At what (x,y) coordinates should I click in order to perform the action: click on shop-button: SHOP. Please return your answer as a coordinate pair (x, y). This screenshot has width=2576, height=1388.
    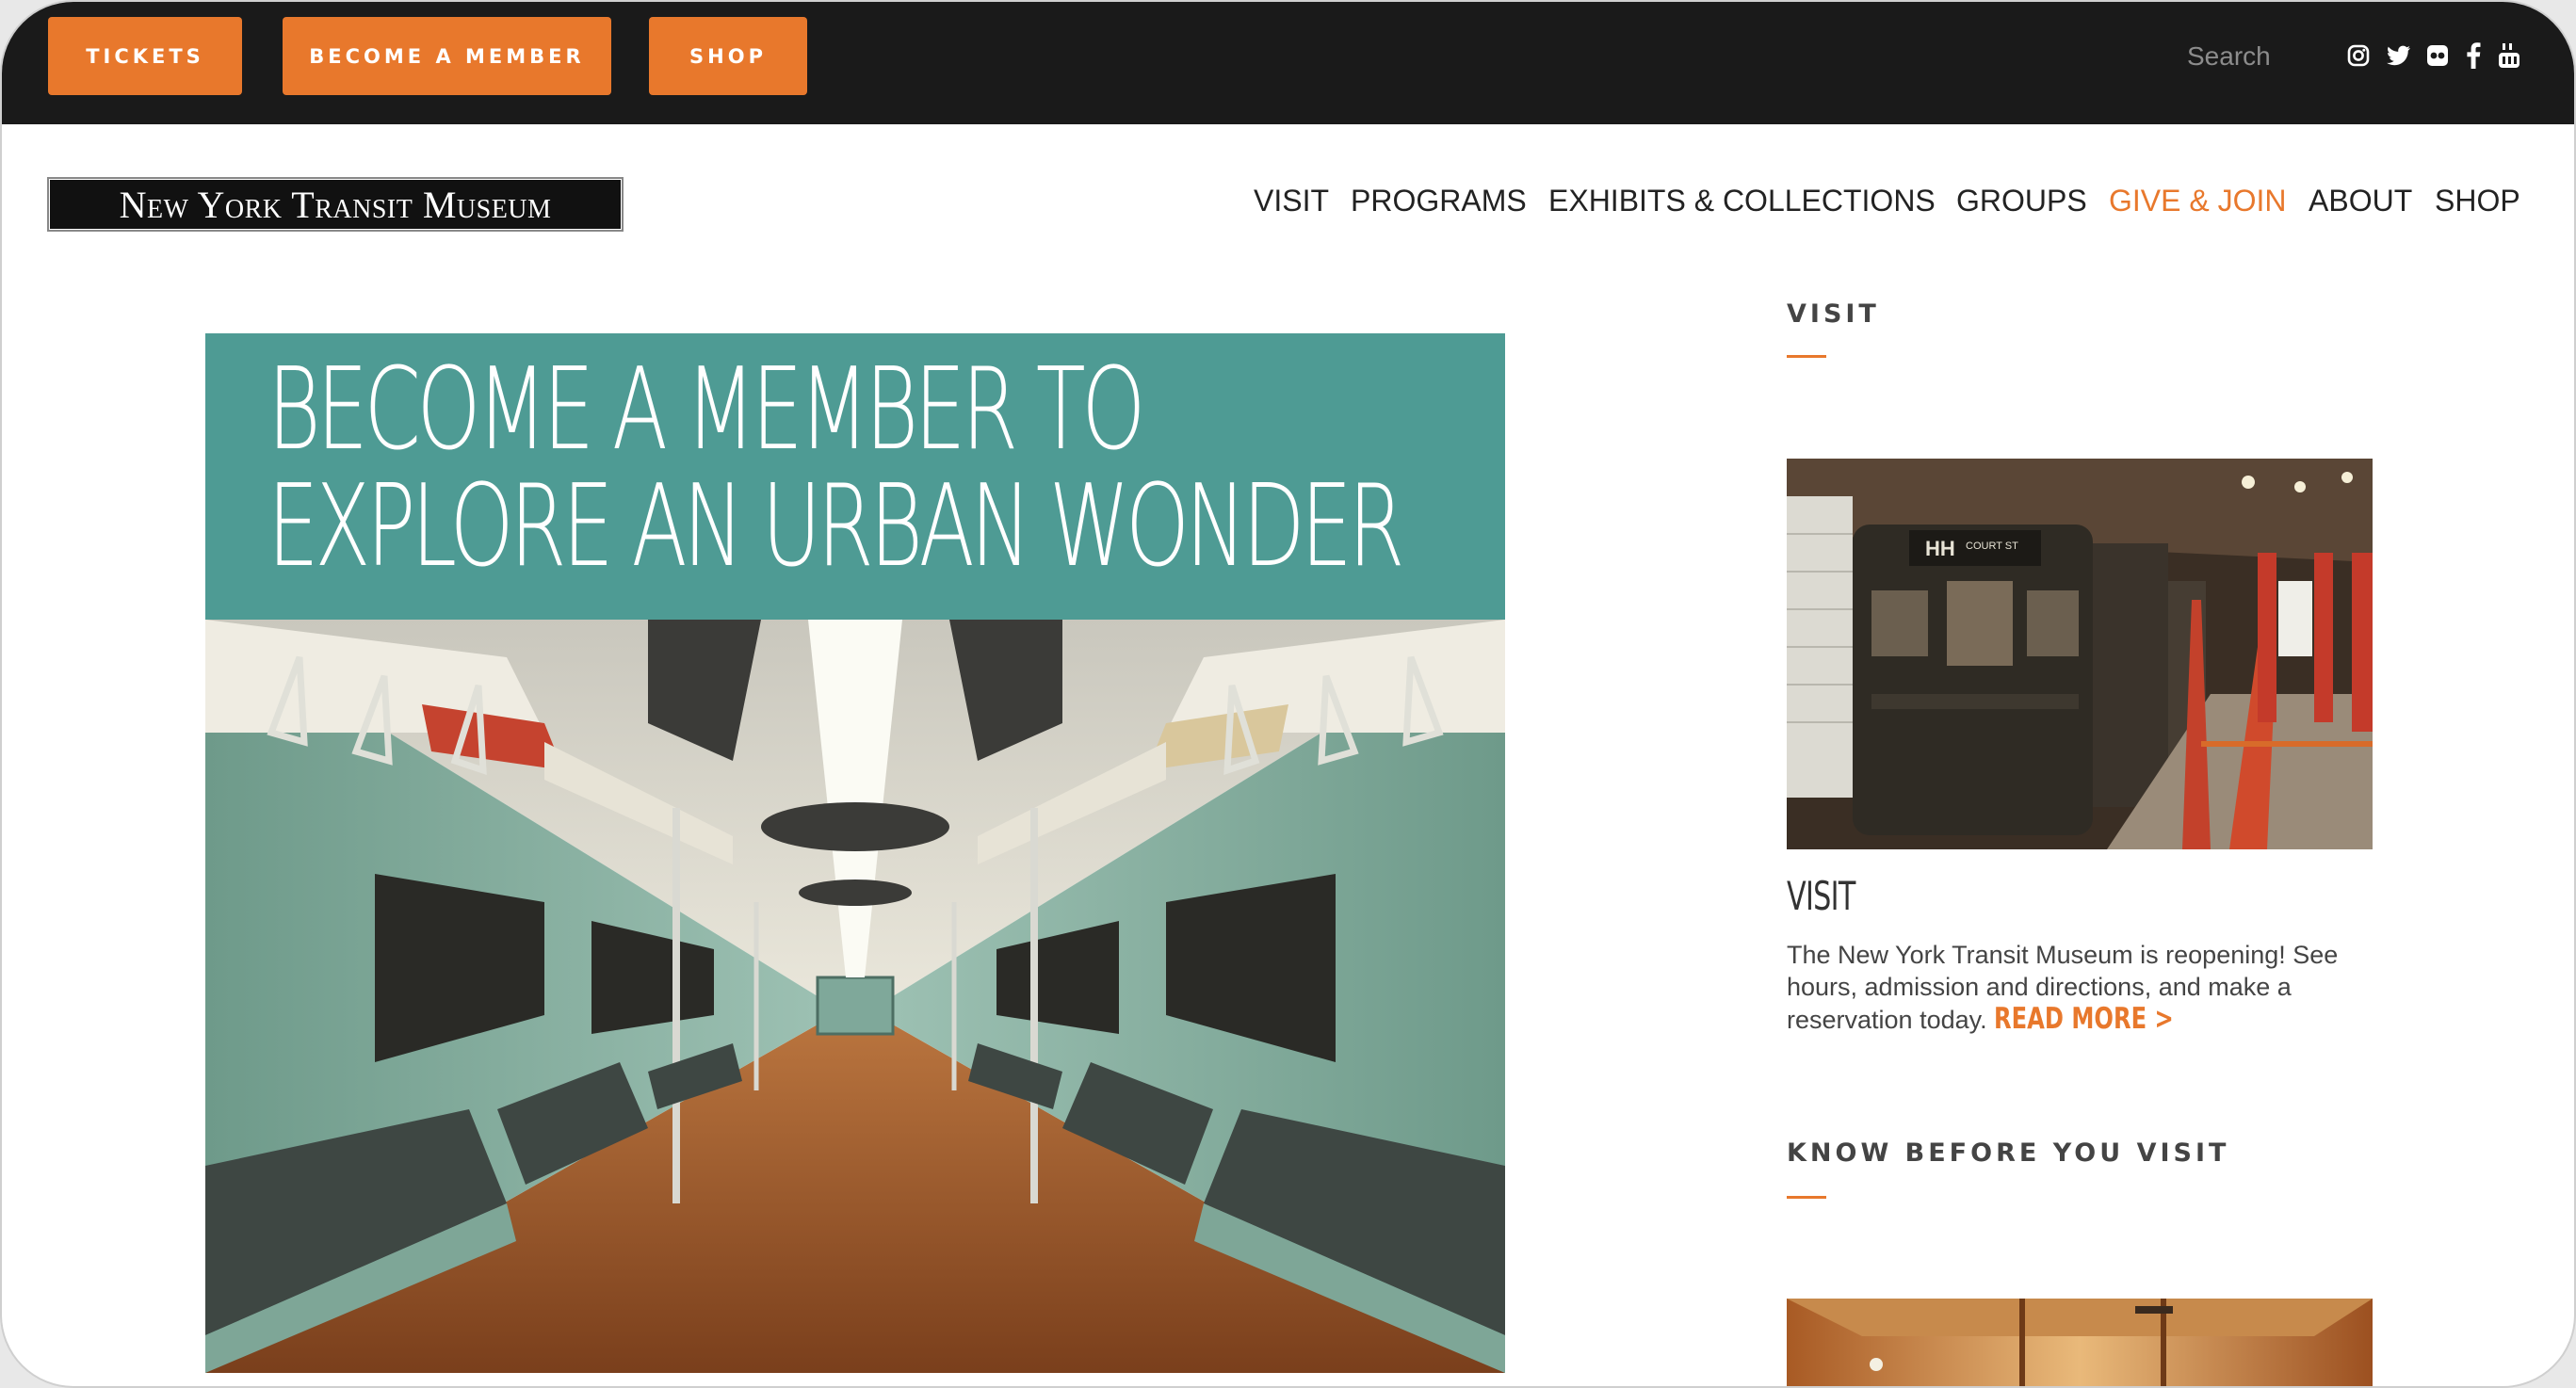
    Looking at the image, I should click on (728, 56).